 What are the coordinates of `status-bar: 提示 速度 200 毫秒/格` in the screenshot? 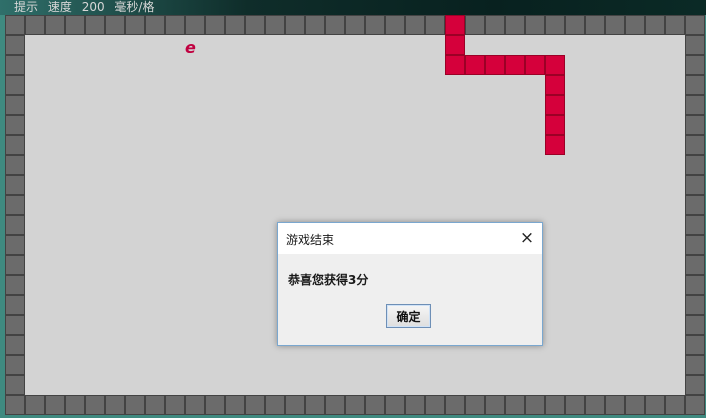 It's located at (353, 7).